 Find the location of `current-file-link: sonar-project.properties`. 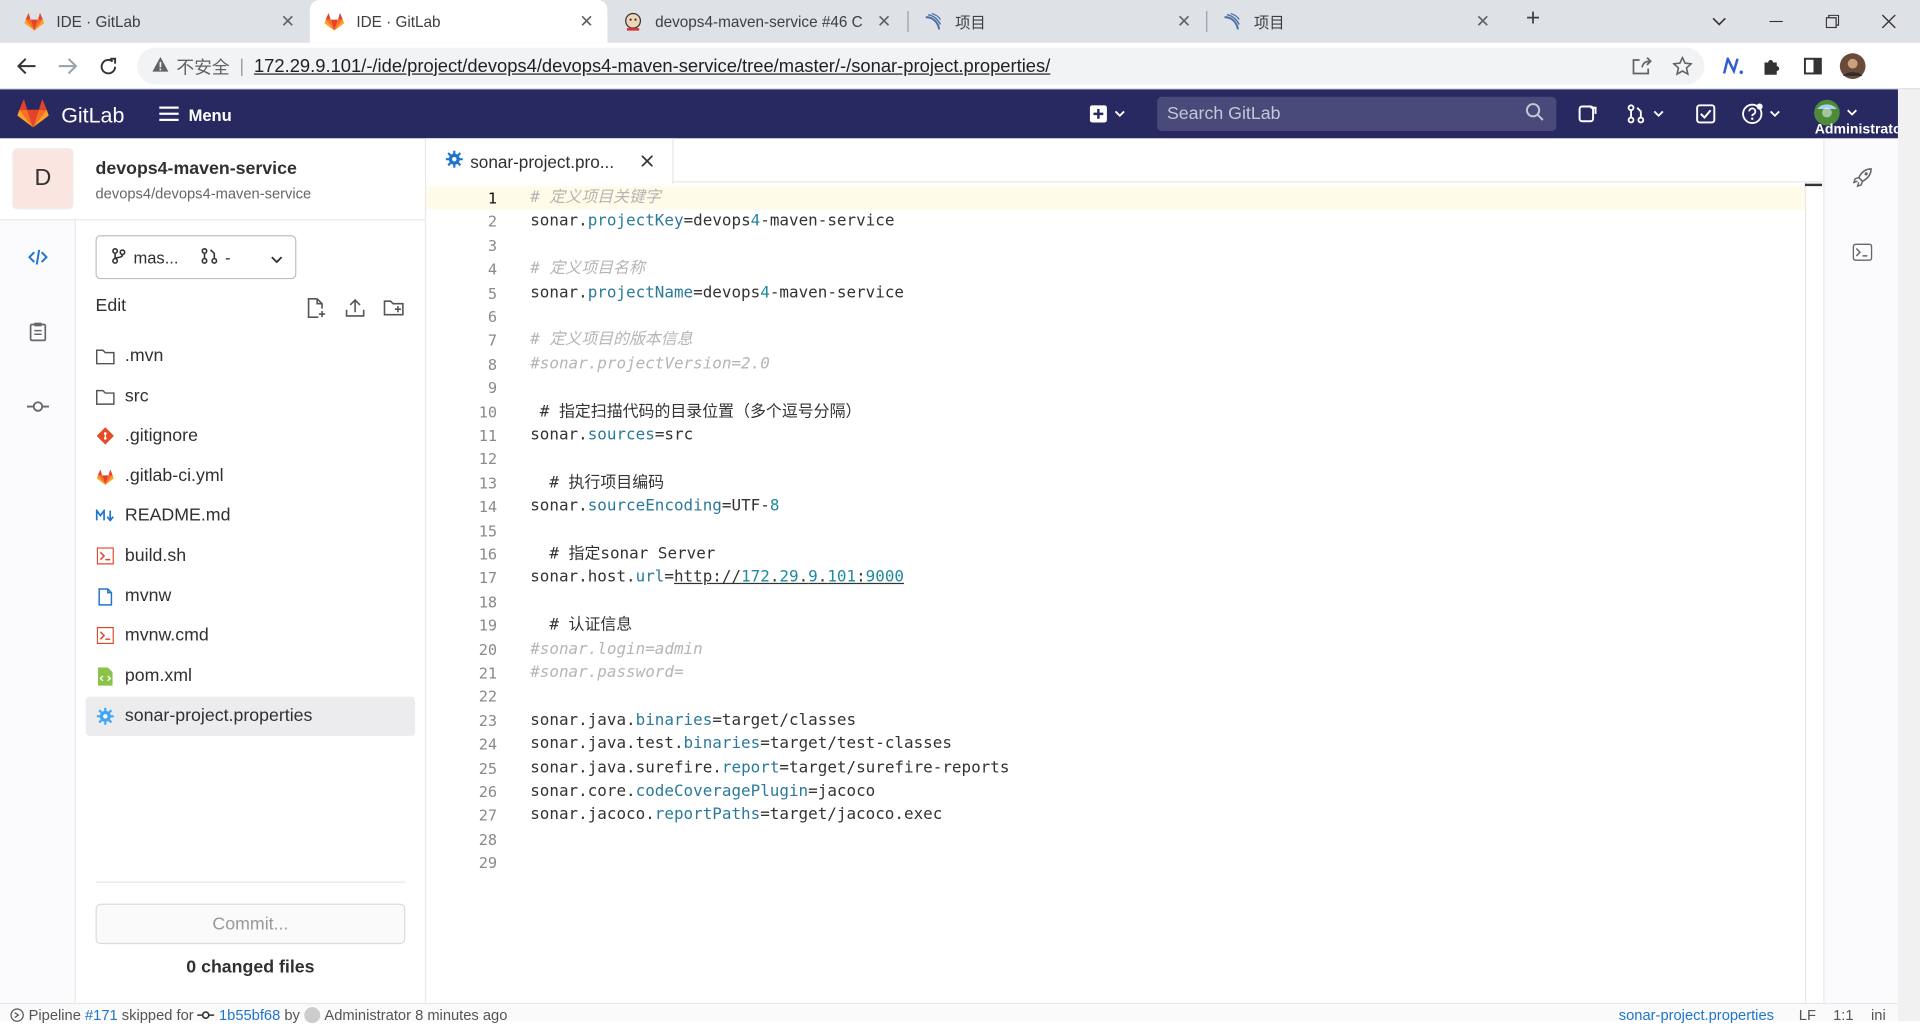

current-file-link: sonar-project.properties is located at coordinates (1696, 1015).